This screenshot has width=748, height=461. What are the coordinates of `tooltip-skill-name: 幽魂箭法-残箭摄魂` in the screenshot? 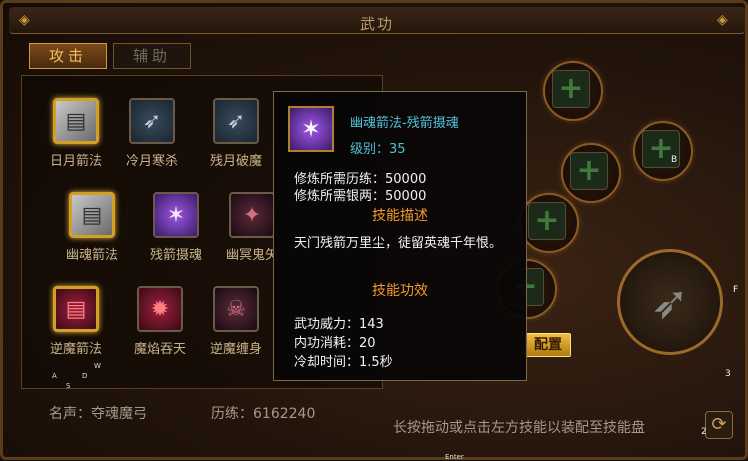 It's located at (404, 123).